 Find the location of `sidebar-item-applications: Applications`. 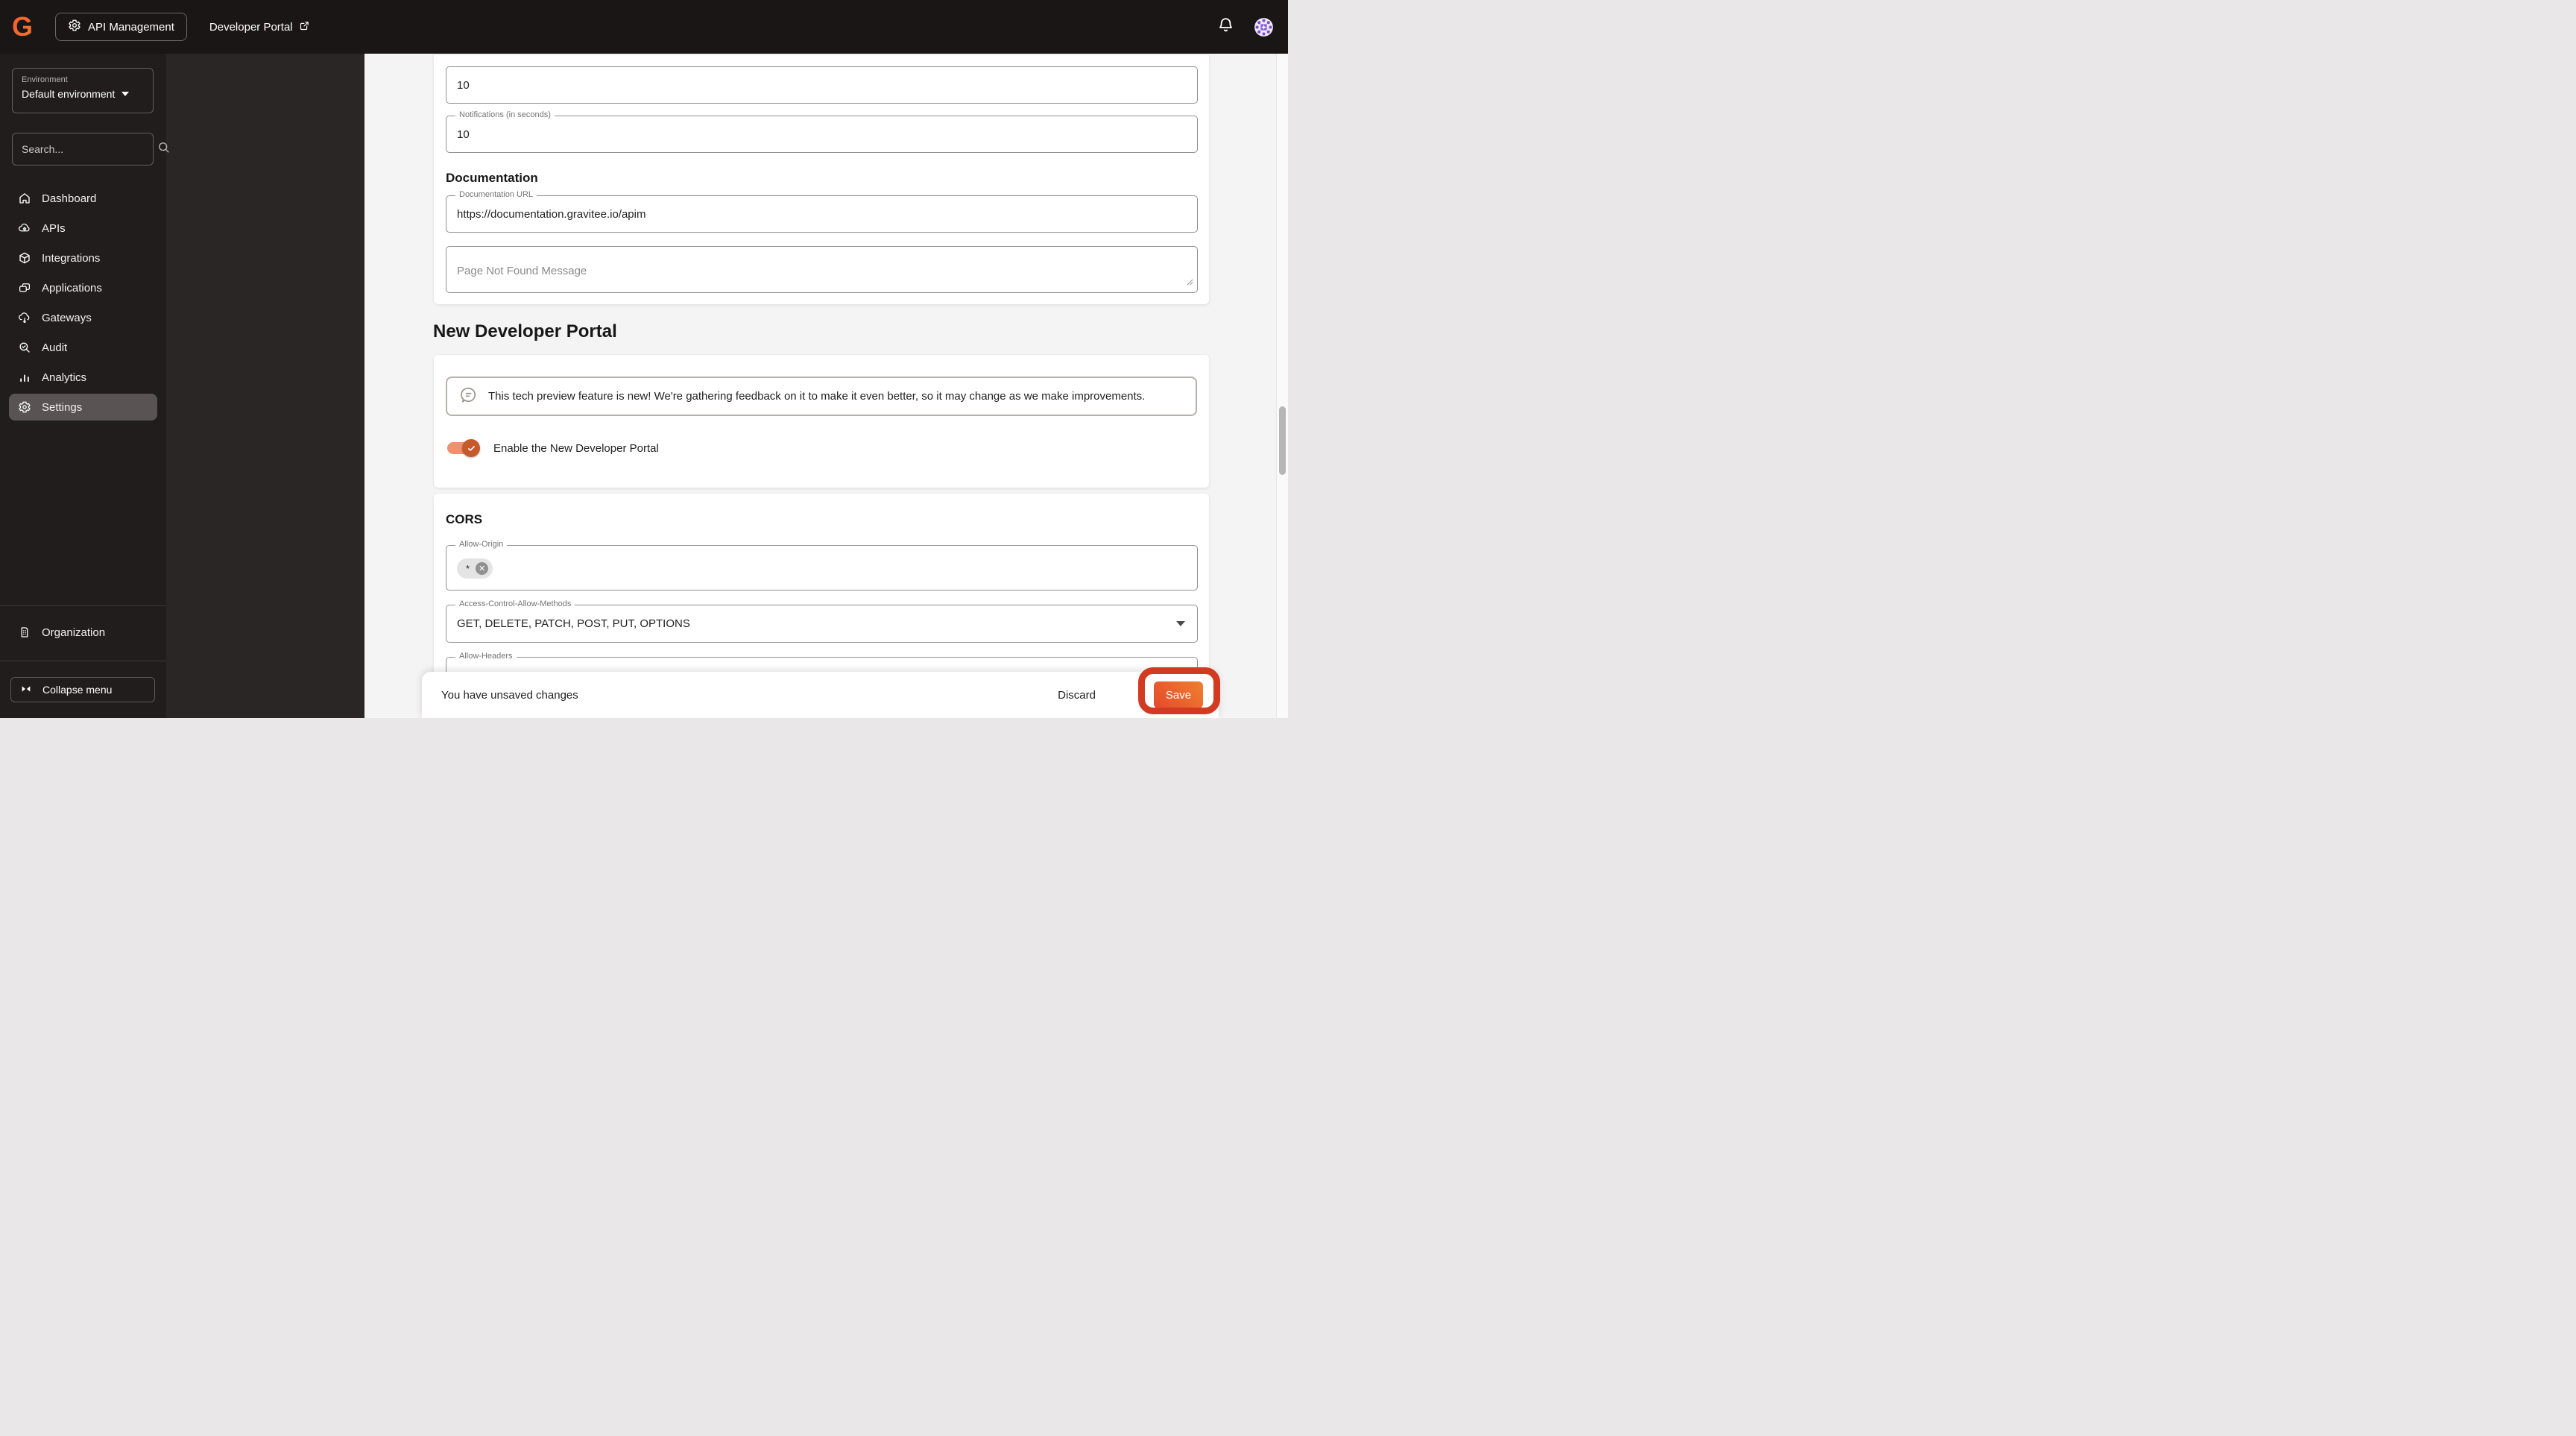

sidebar-item-applications: Applications is located at coordinates (83, 287).